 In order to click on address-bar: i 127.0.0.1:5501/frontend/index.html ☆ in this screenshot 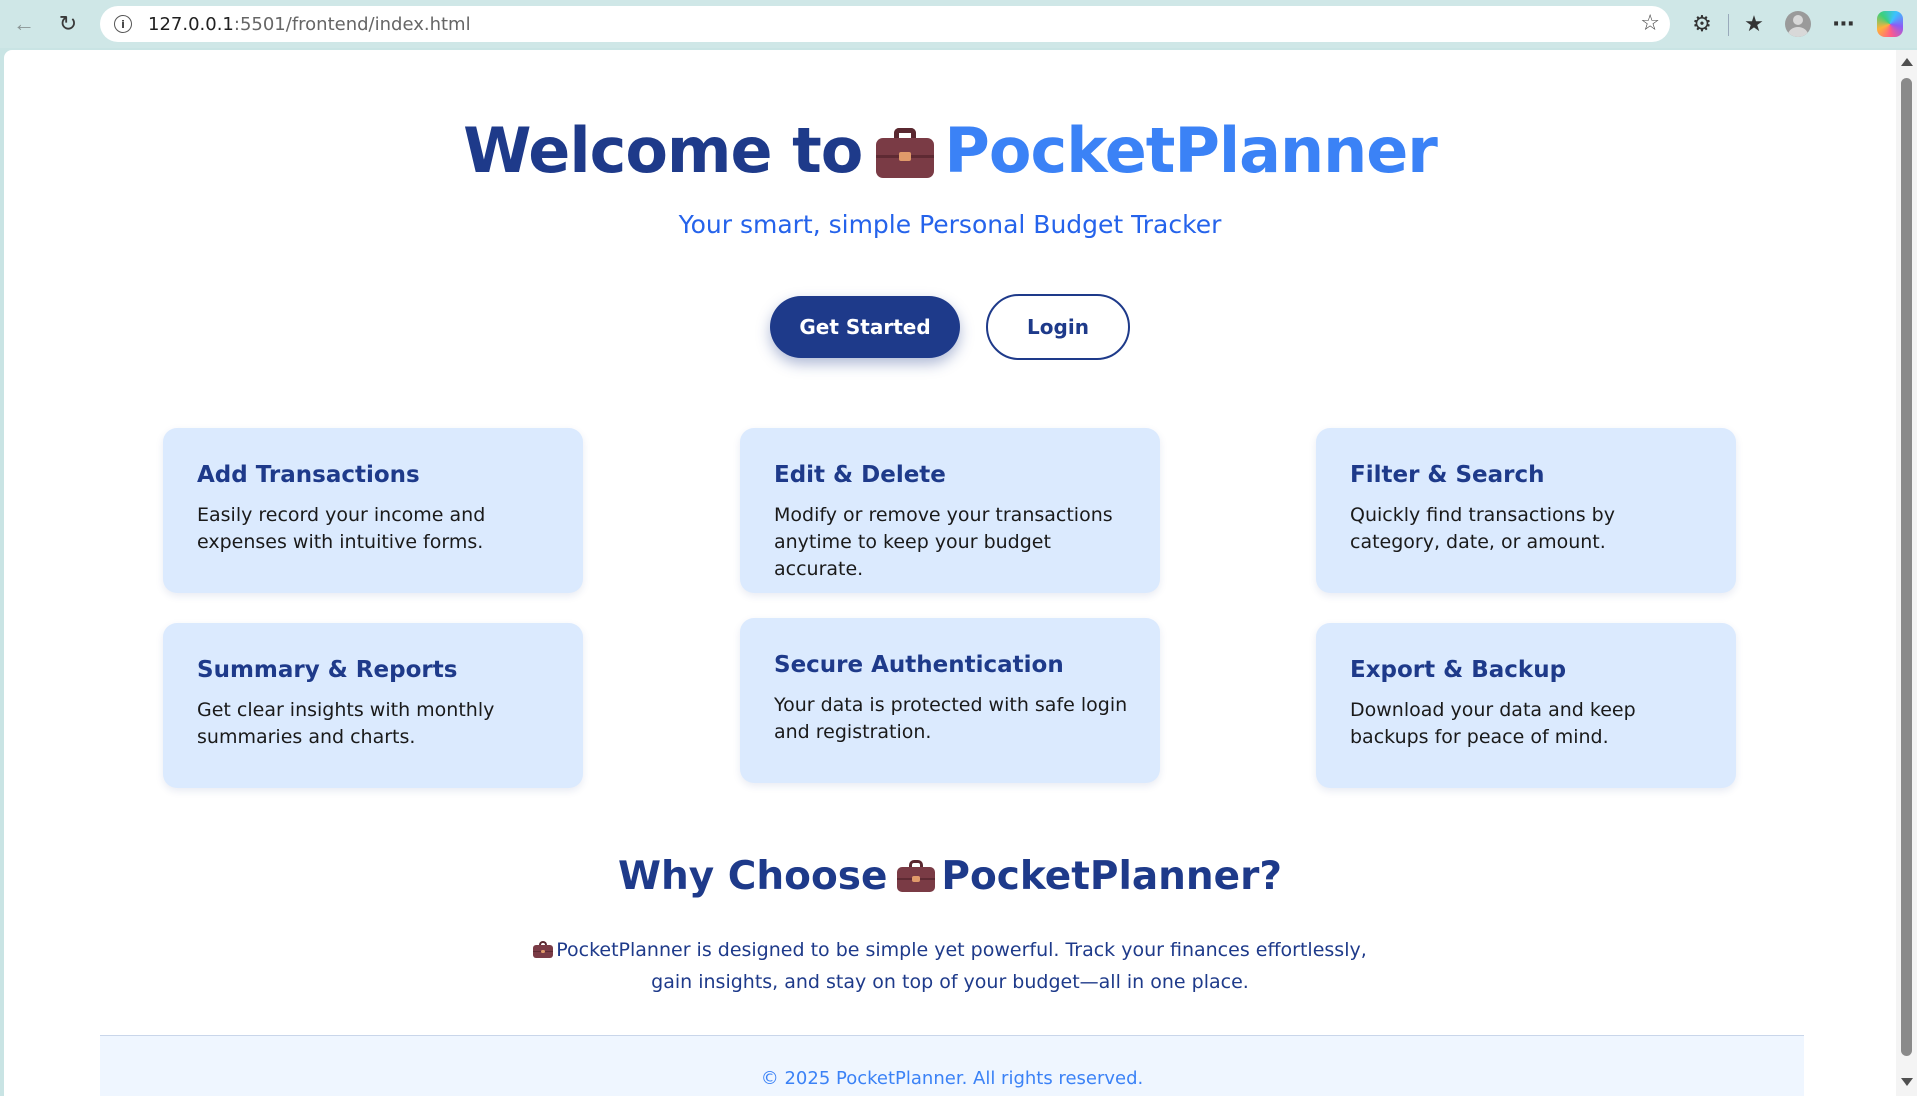, I will do `click(885, 24)`.